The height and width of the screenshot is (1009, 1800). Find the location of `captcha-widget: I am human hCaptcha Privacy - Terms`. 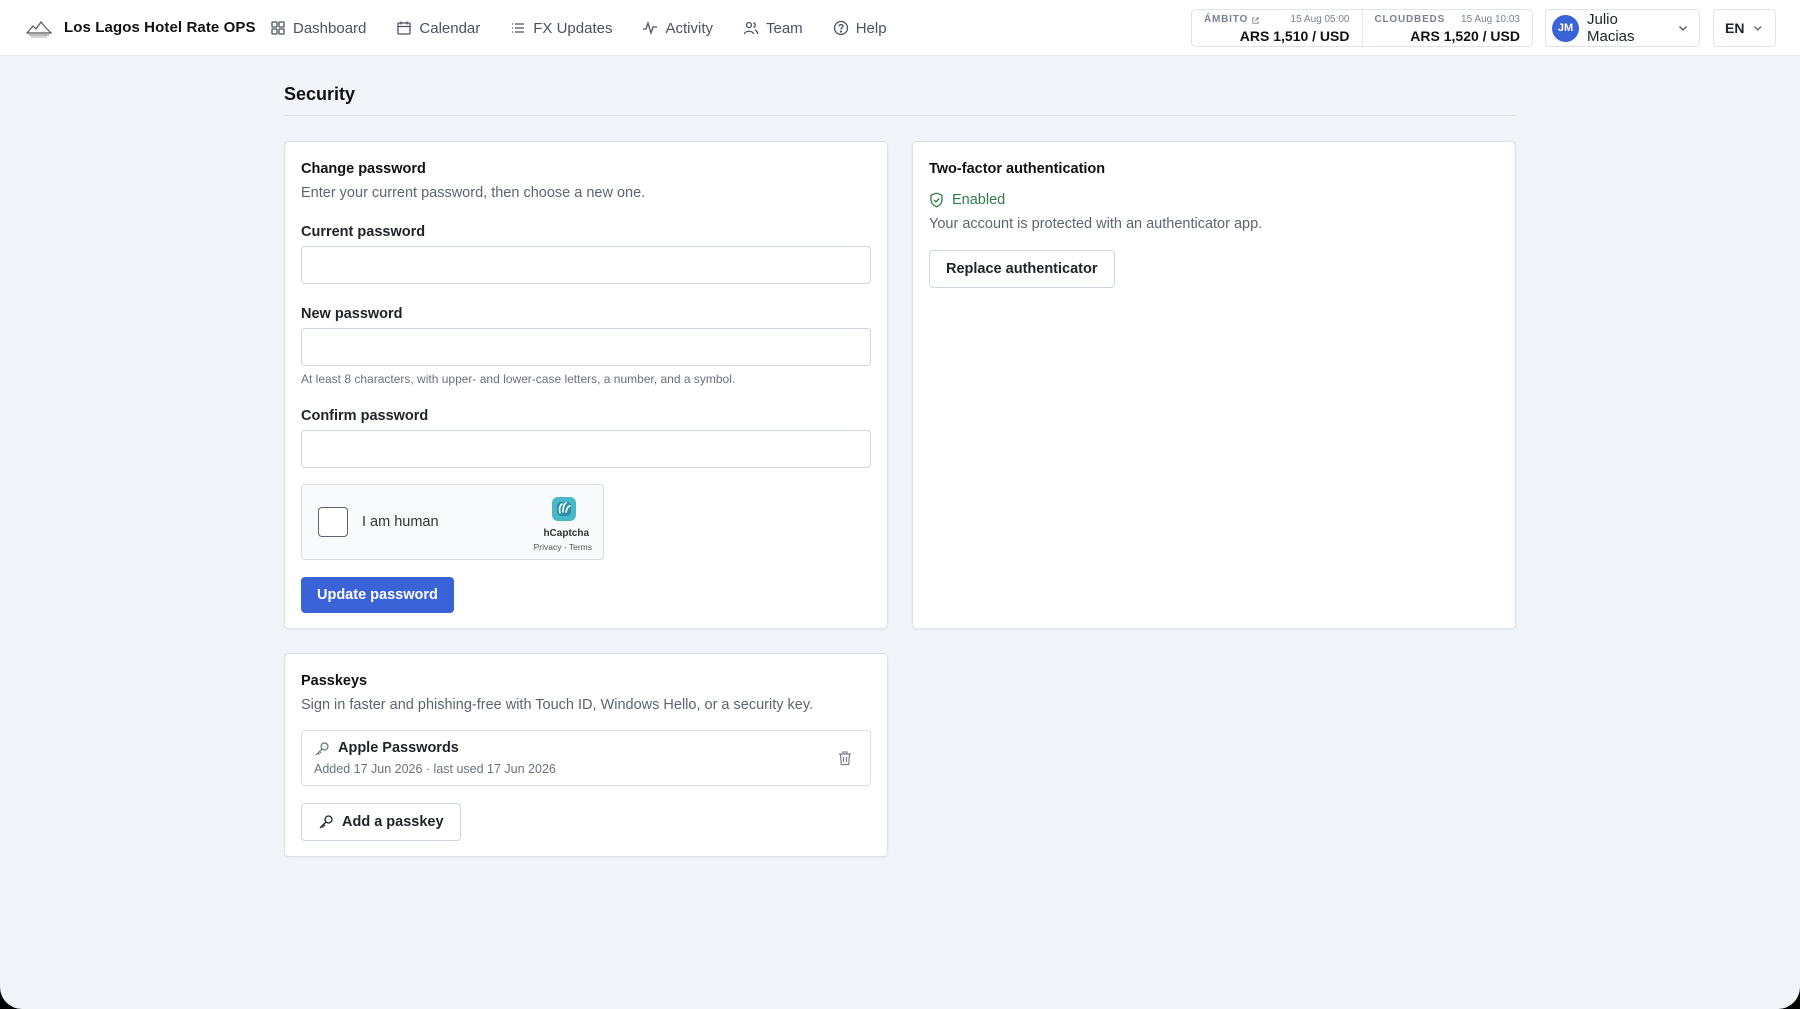

captcha-widget: I am human hCaptcha Privacy - Terms is located at coordinates (452, 522).